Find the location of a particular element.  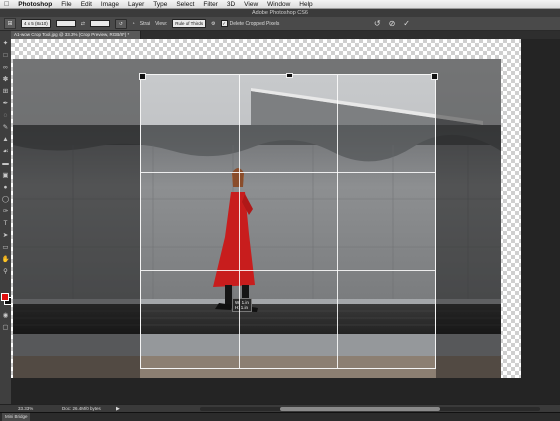

menu-help: Help is located at coordinates (305, 4).